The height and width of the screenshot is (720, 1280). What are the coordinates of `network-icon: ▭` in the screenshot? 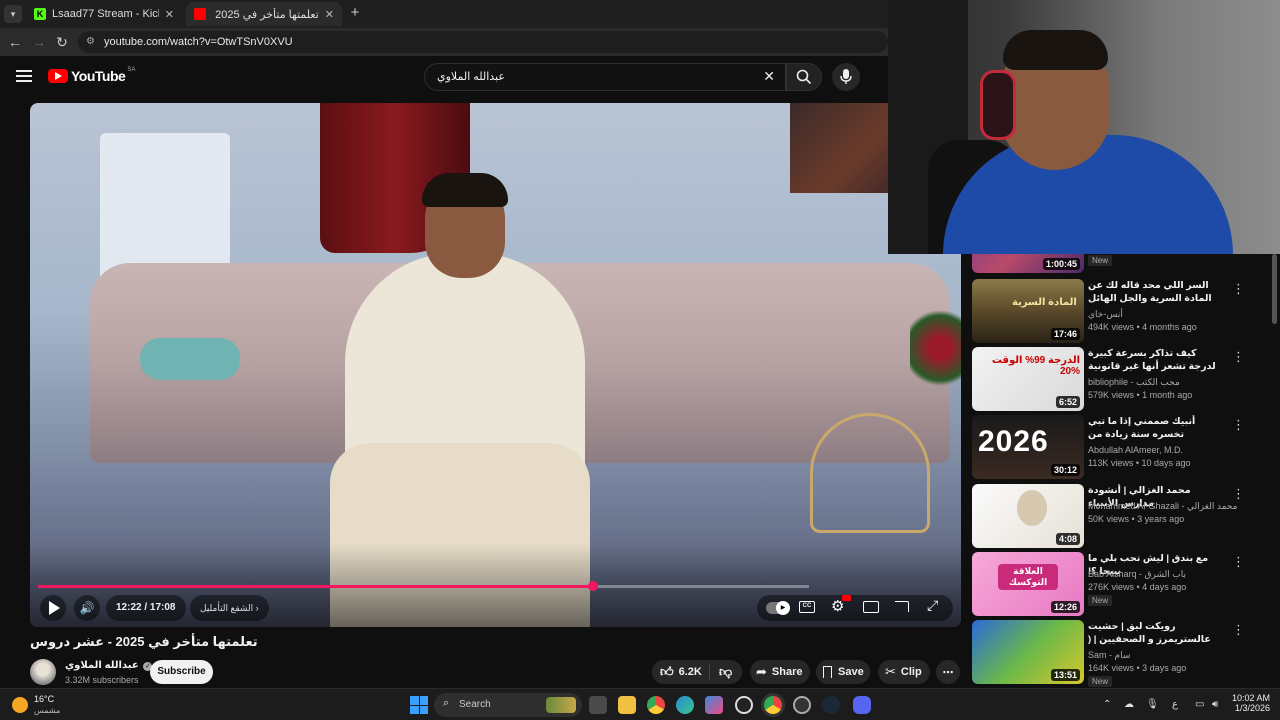 It's located at (1199, 704).